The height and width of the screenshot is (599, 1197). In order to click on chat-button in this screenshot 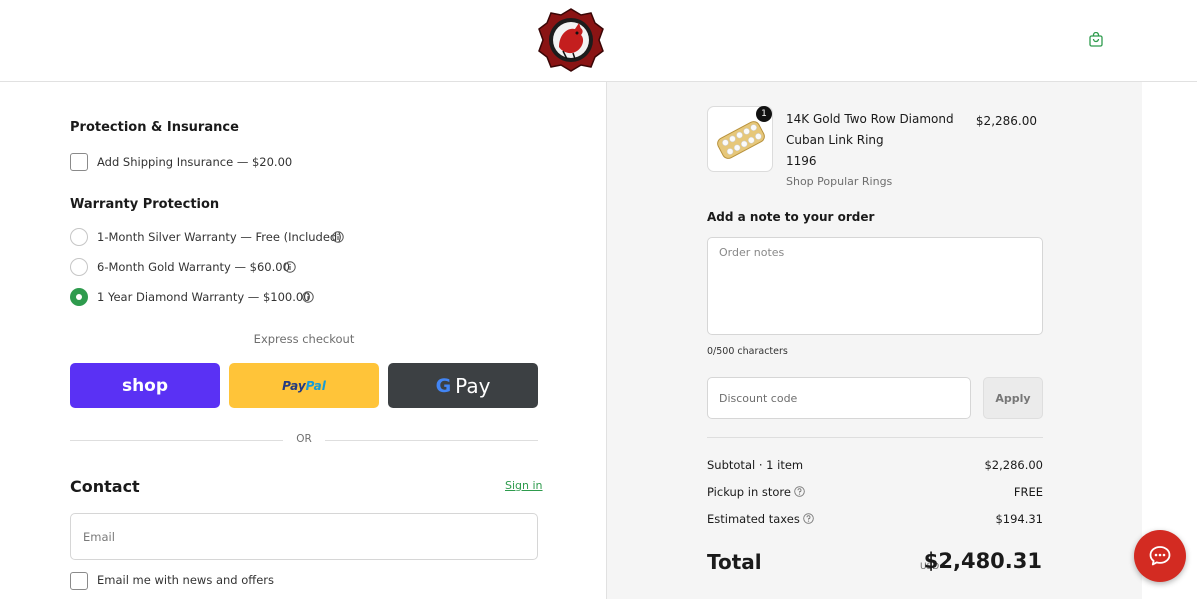, I will do `click(1160, 556)`.